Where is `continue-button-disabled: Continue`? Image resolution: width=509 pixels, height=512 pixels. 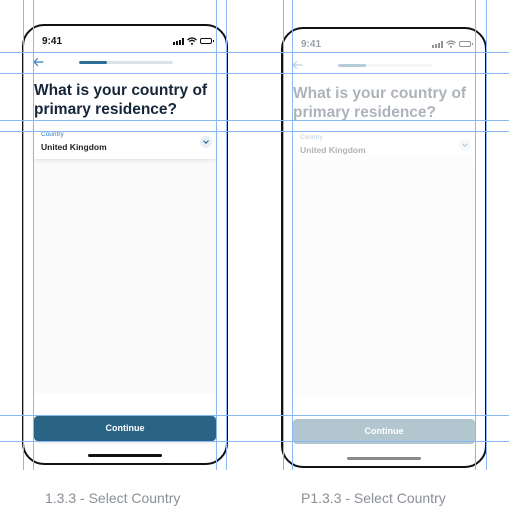 continue-button-disabled: Continue is located at coordinates (384, 431).